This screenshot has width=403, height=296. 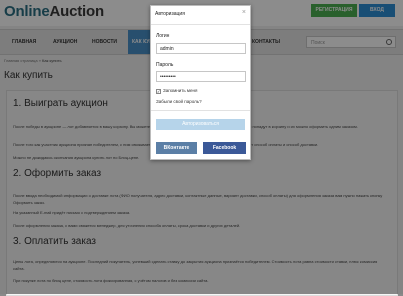 I want to click on modal-divider, so click(x=200, y=24).